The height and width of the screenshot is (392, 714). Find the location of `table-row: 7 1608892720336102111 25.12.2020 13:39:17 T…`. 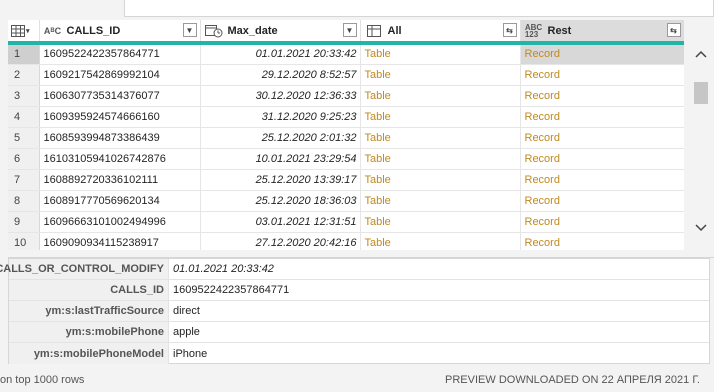

table-row: 7 1608892720336102111 25.12.2020 13:39:17 T… is located at coordinates (346, 180).